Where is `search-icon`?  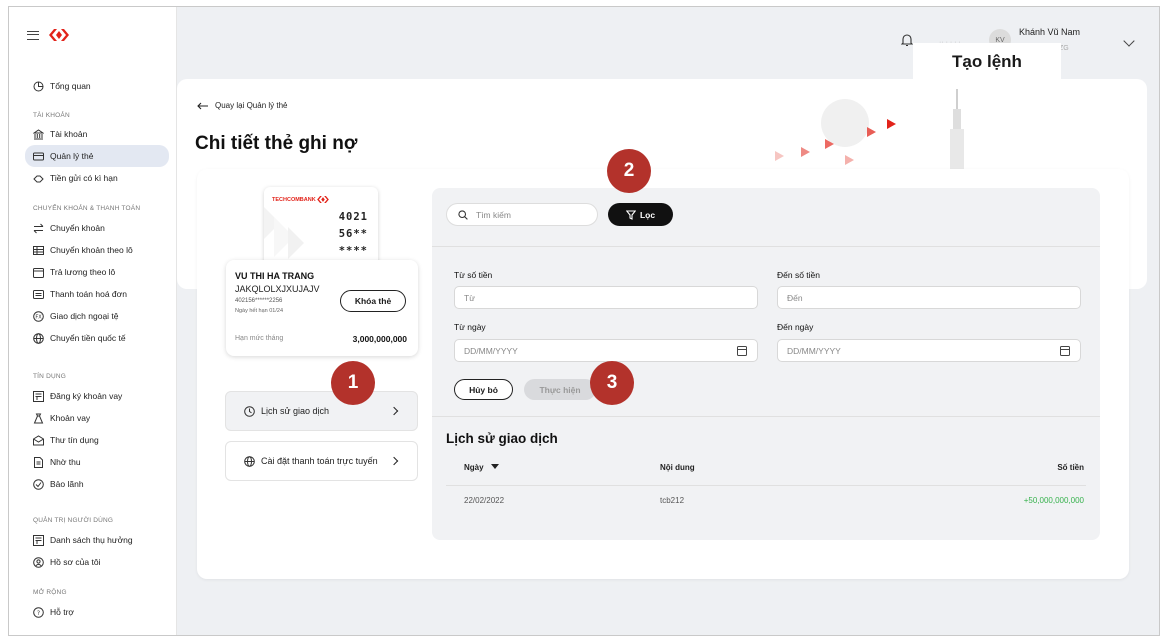 search-icon is located at coordinates (463, 214).